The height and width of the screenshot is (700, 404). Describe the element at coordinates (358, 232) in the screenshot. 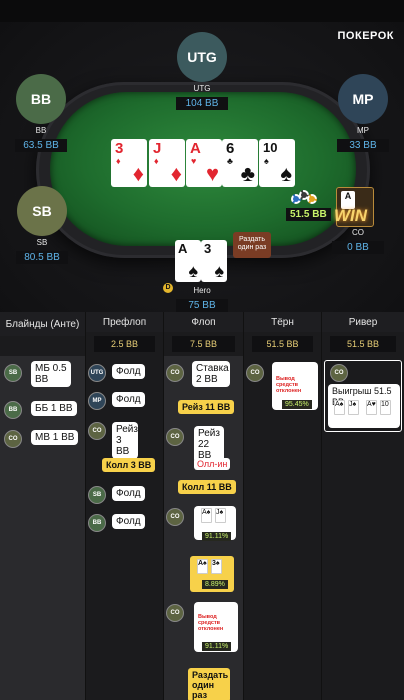

I see `seat-name: CO` at that location.